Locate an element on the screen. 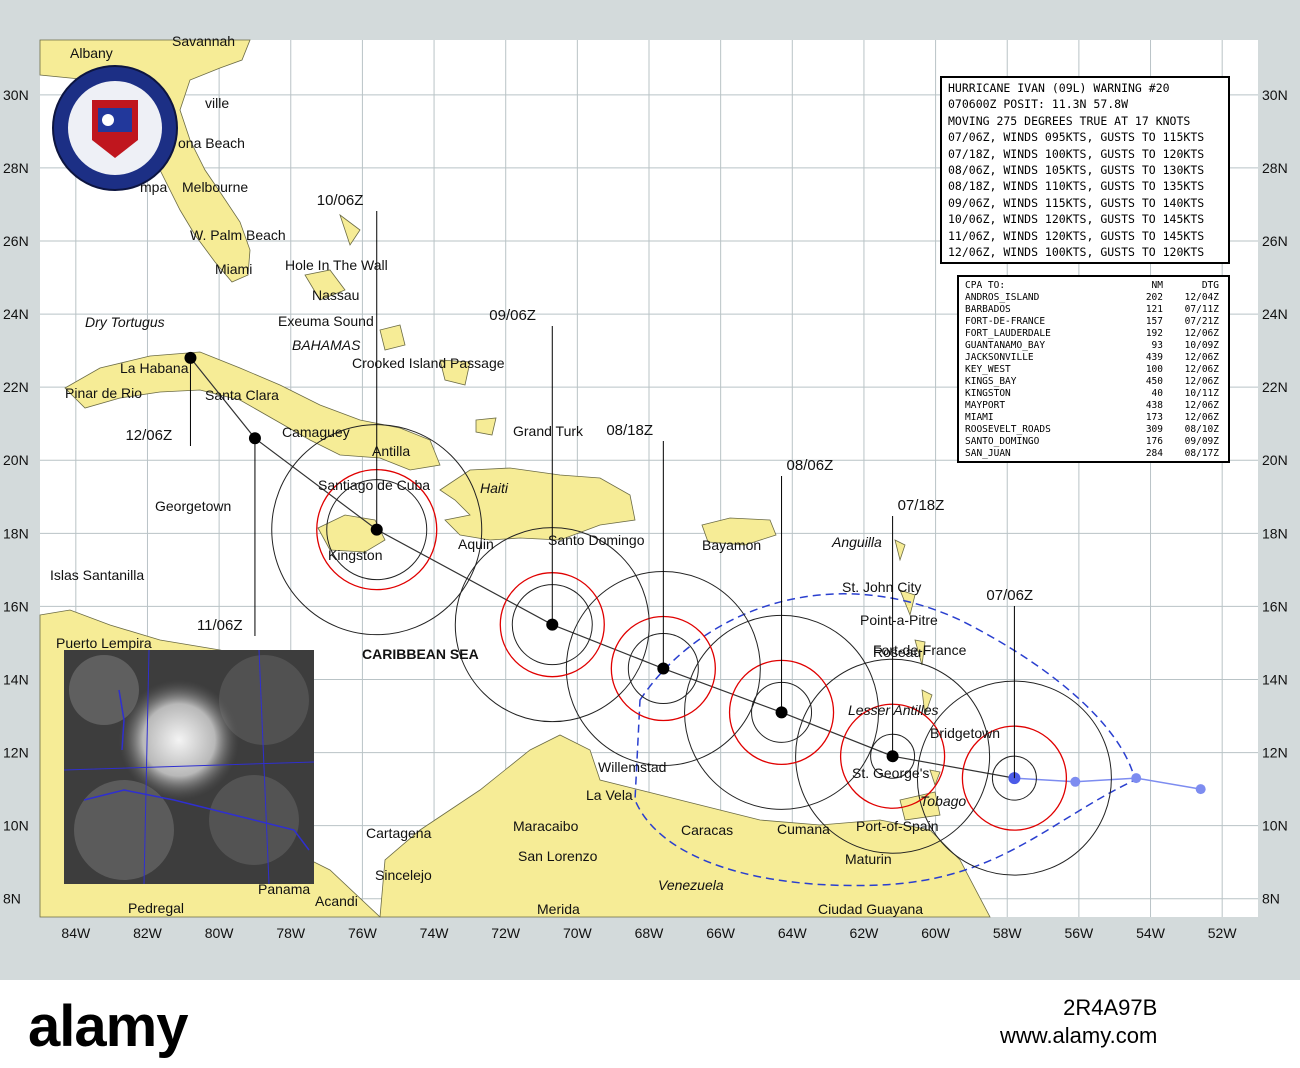 The width and height of the screenshot is (1300, 1068). place-label: Pedregal is located at coordinates (156, 908).